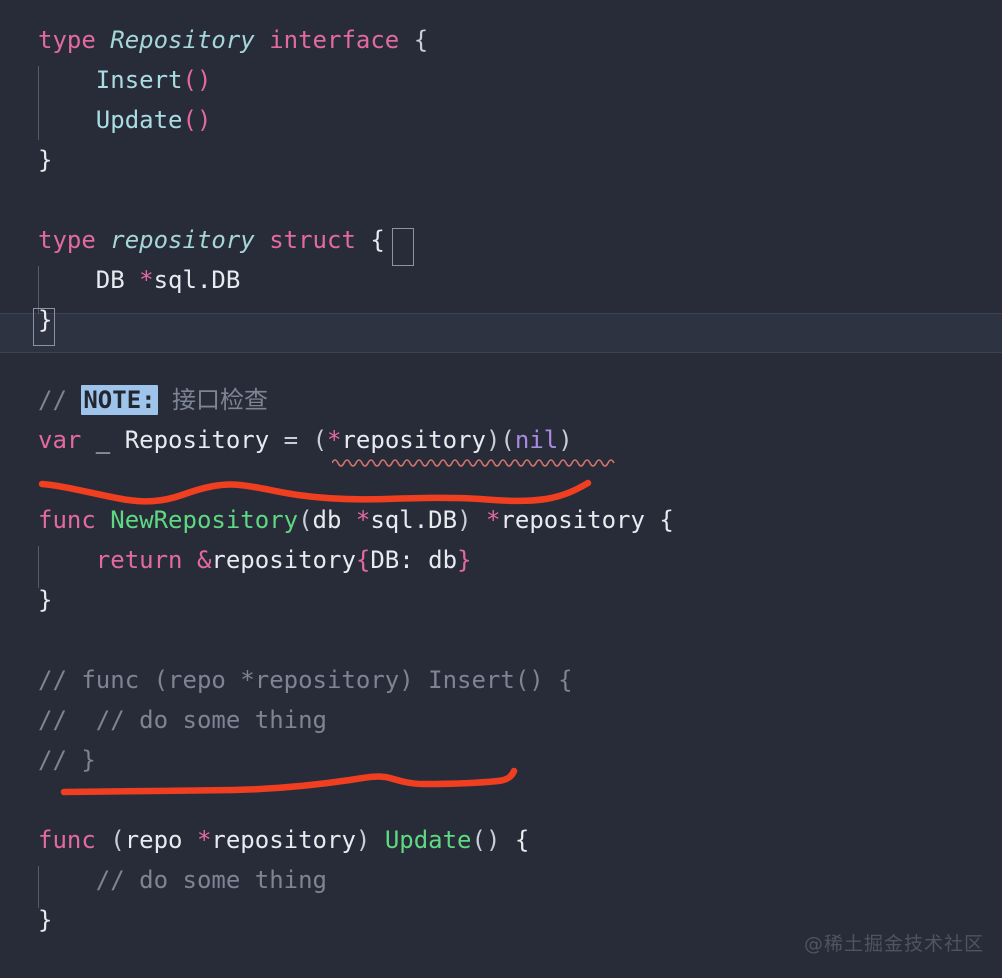  I want to click on code-line-23: func (repo *repository) Update() {, so click(283, 840).